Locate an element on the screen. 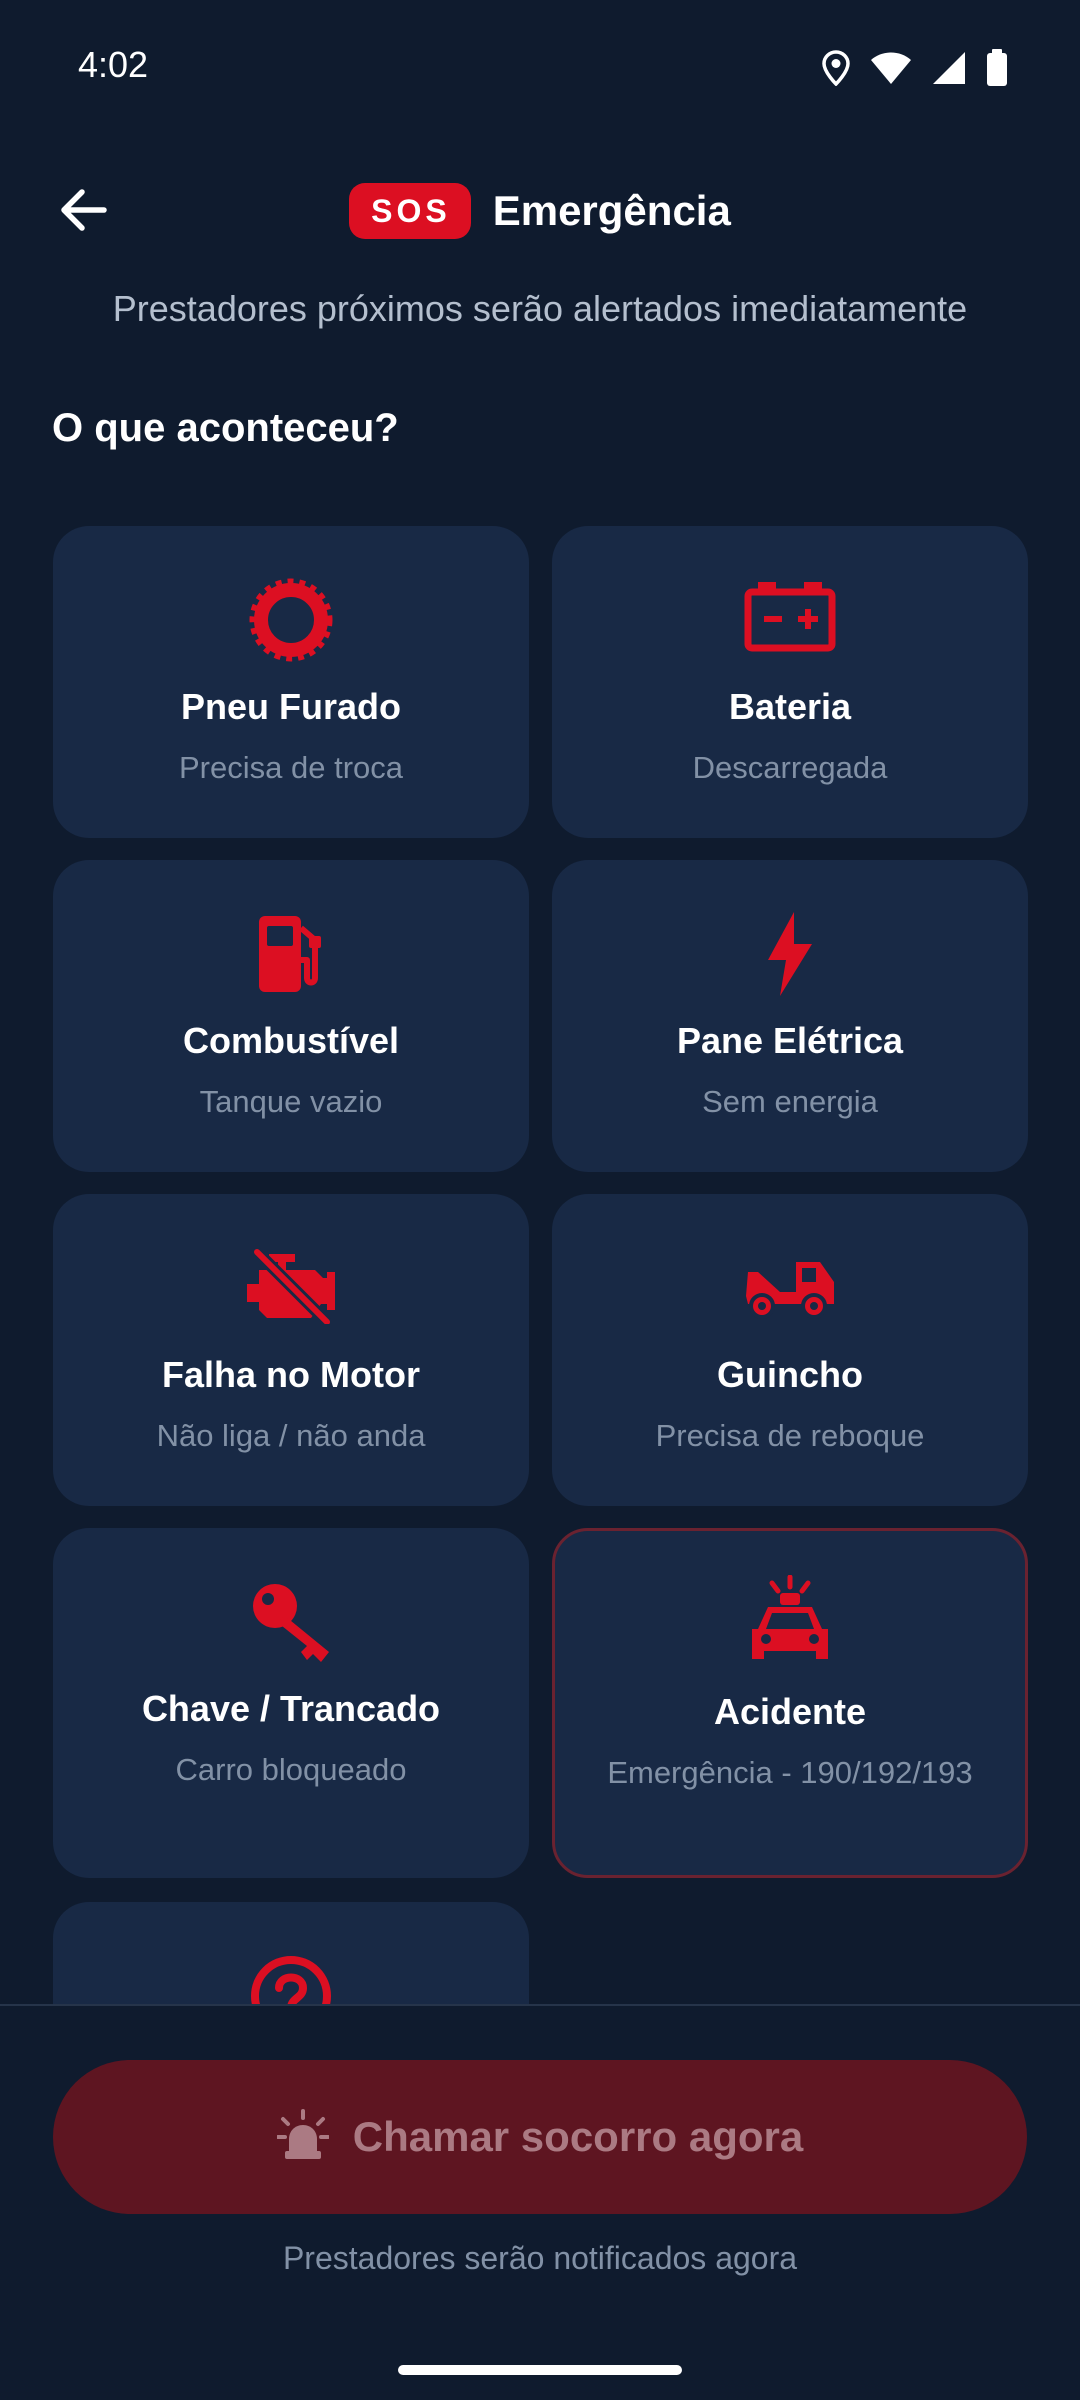  status-icons is located at coordinates (915, 68).